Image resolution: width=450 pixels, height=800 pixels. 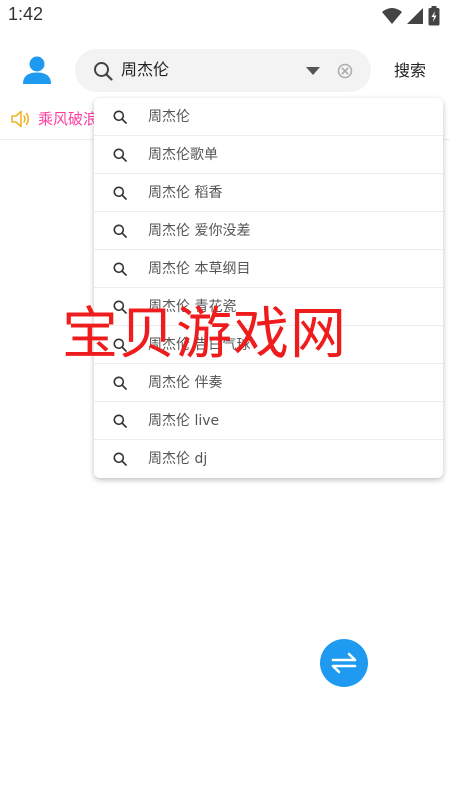 I want to click on suggestion-label: 周杰伦 live, so click(x=184, y=421).